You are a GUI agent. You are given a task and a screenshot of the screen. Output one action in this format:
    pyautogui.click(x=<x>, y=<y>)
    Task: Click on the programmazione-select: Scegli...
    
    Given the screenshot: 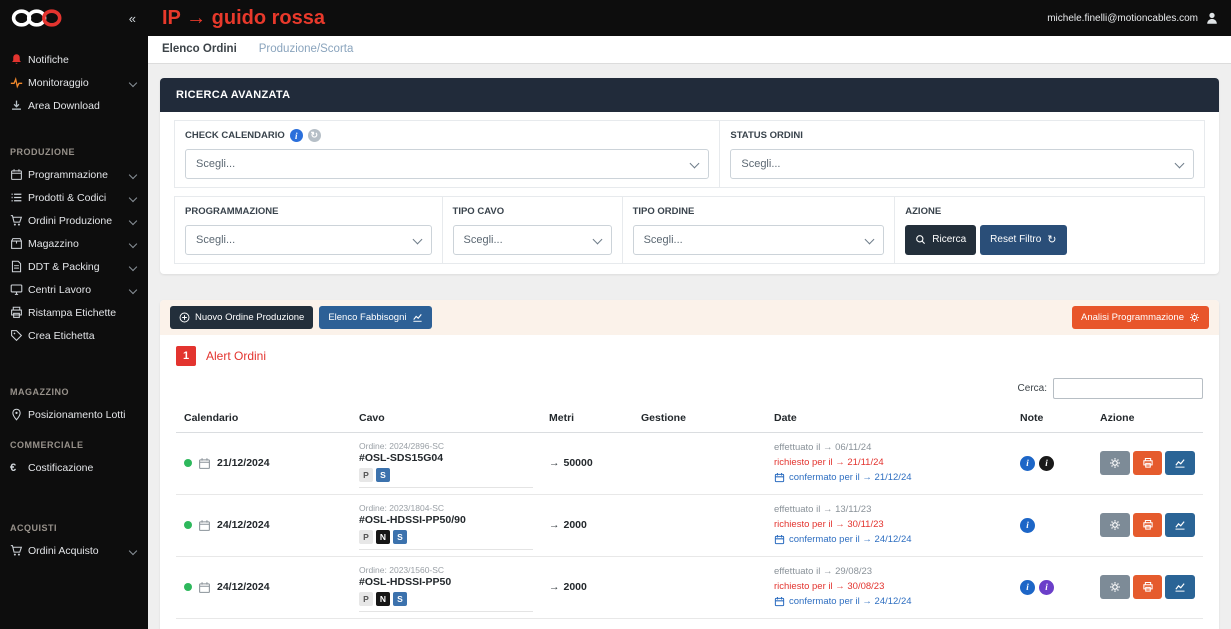 What is the action you would take?
    pyautogui.click(x=308, y=239)
    